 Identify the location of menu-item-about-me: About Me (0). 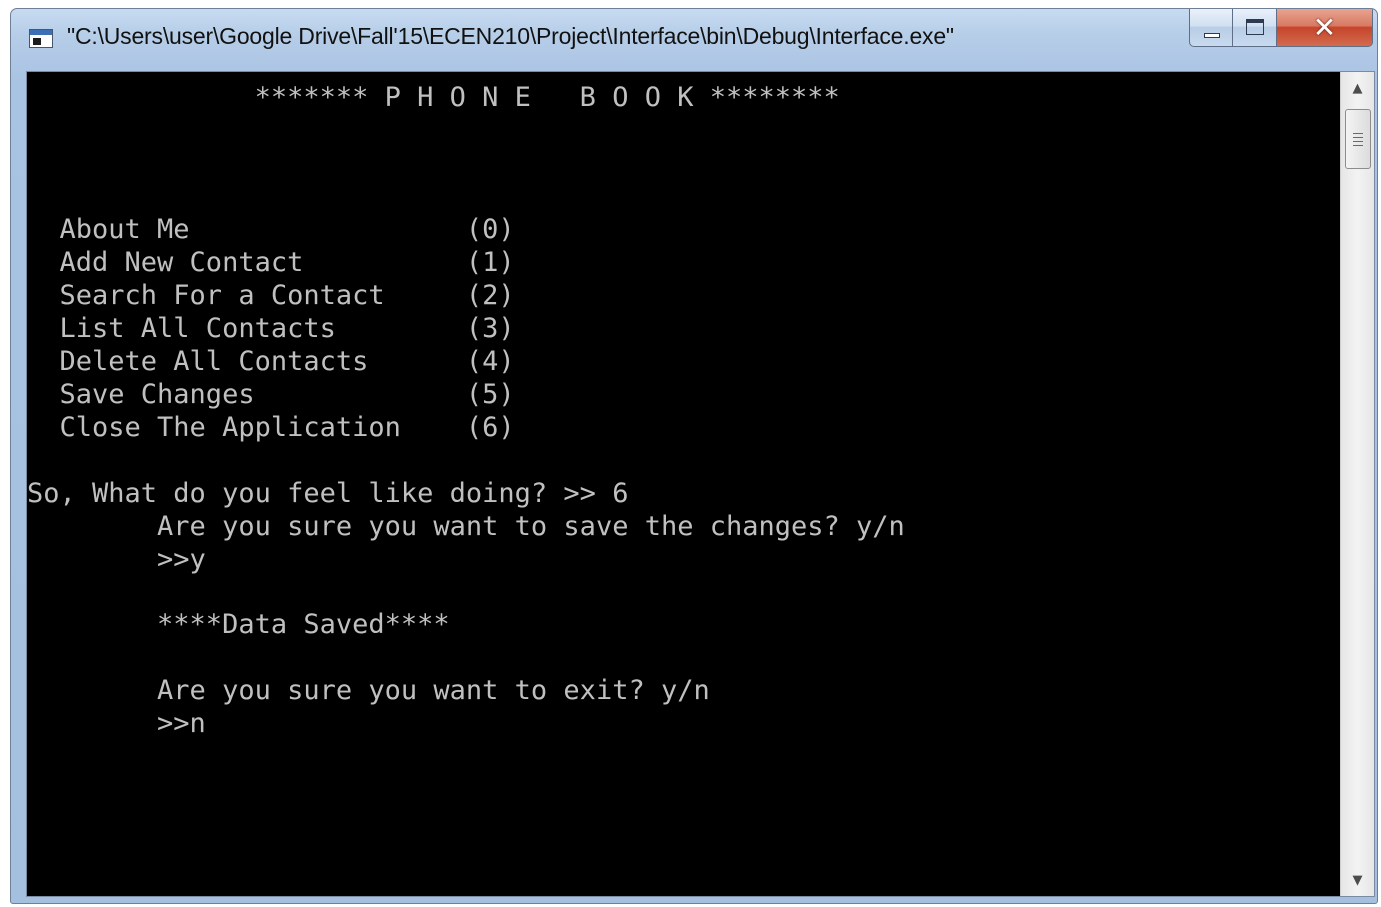
(271, 229).